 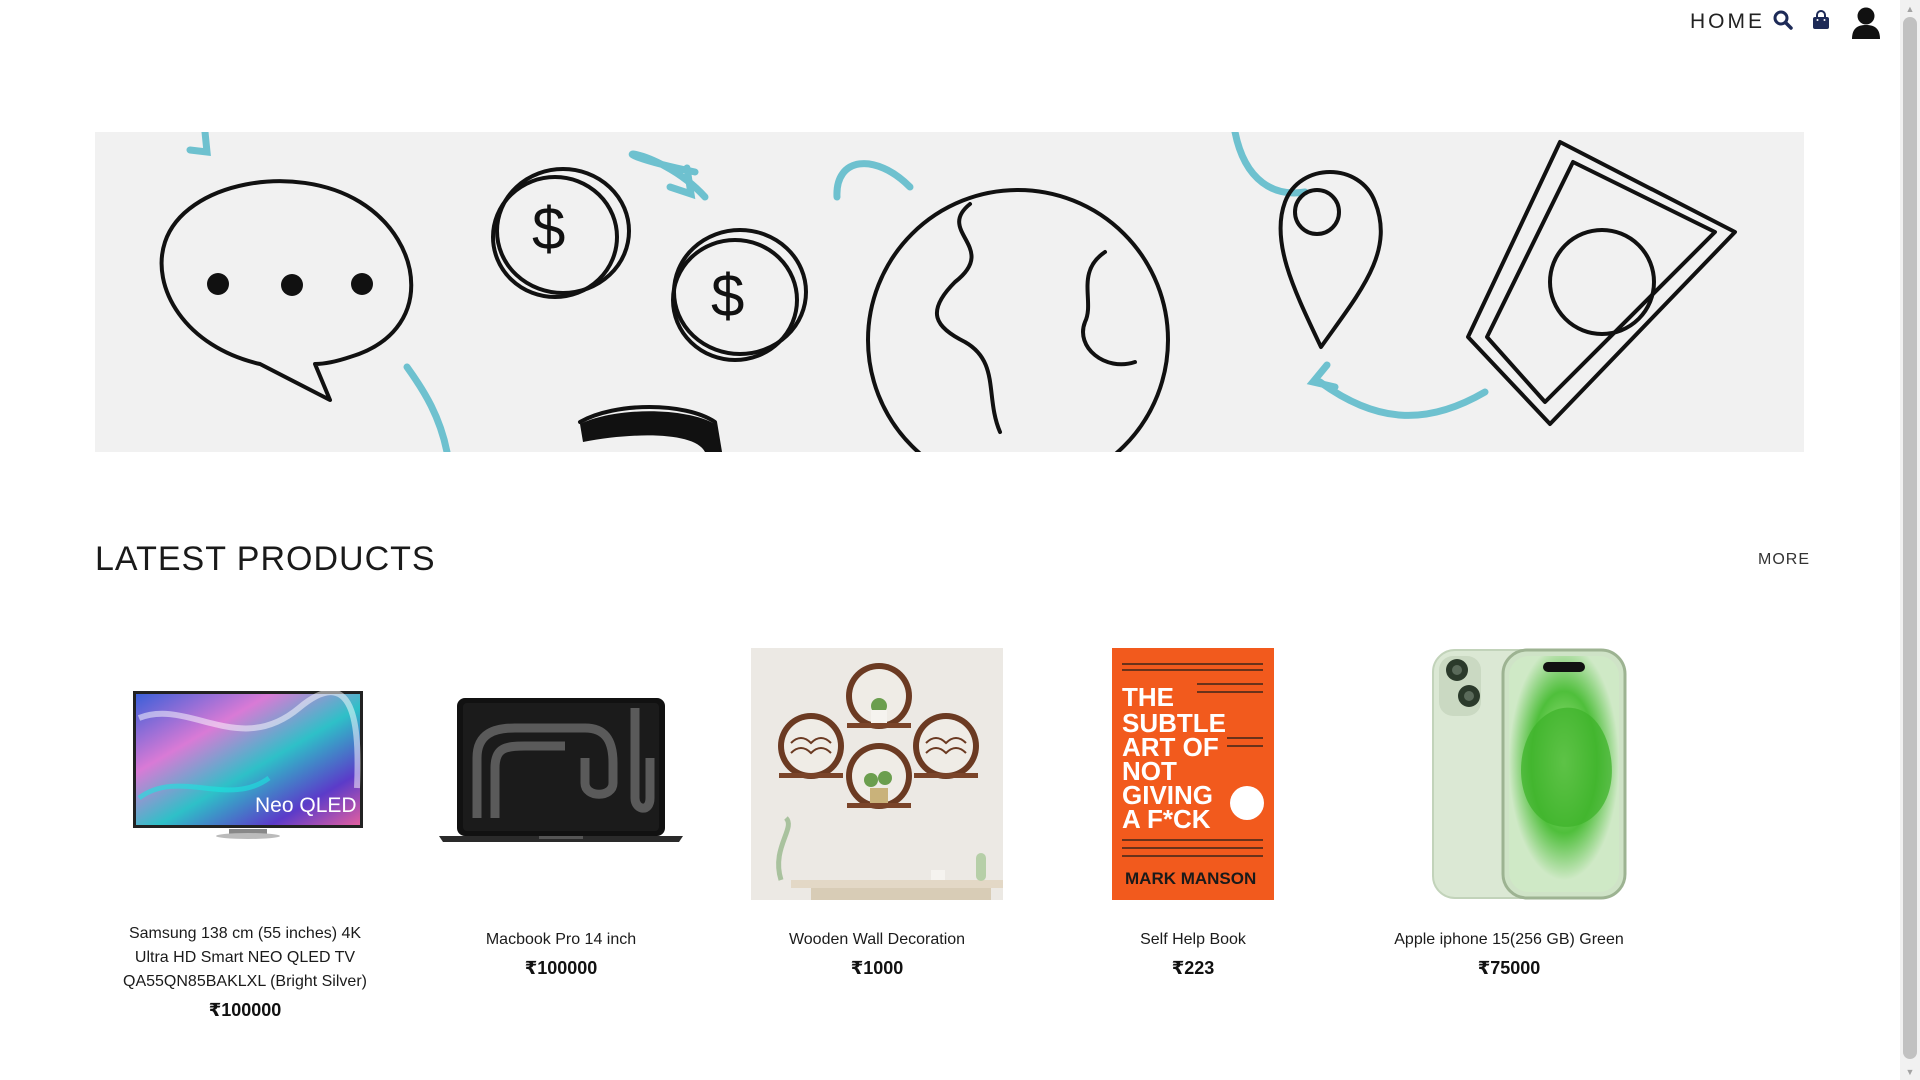 I want to click on nav-home-link: HOME, so click(x=1727, y=22).